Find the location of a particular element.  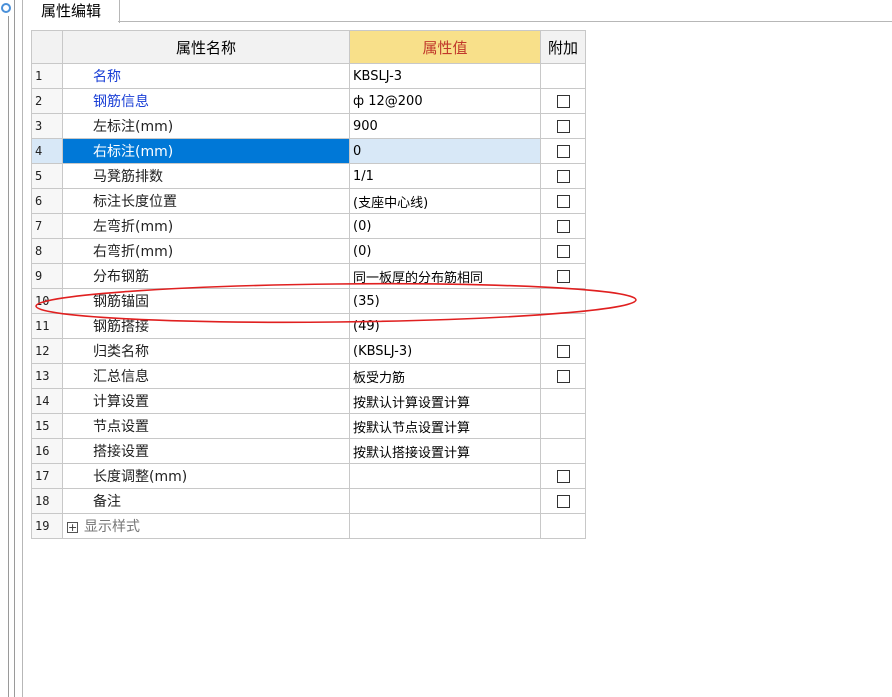

property-name-label: 左标注(mm) is located at coordinates (133, 127).